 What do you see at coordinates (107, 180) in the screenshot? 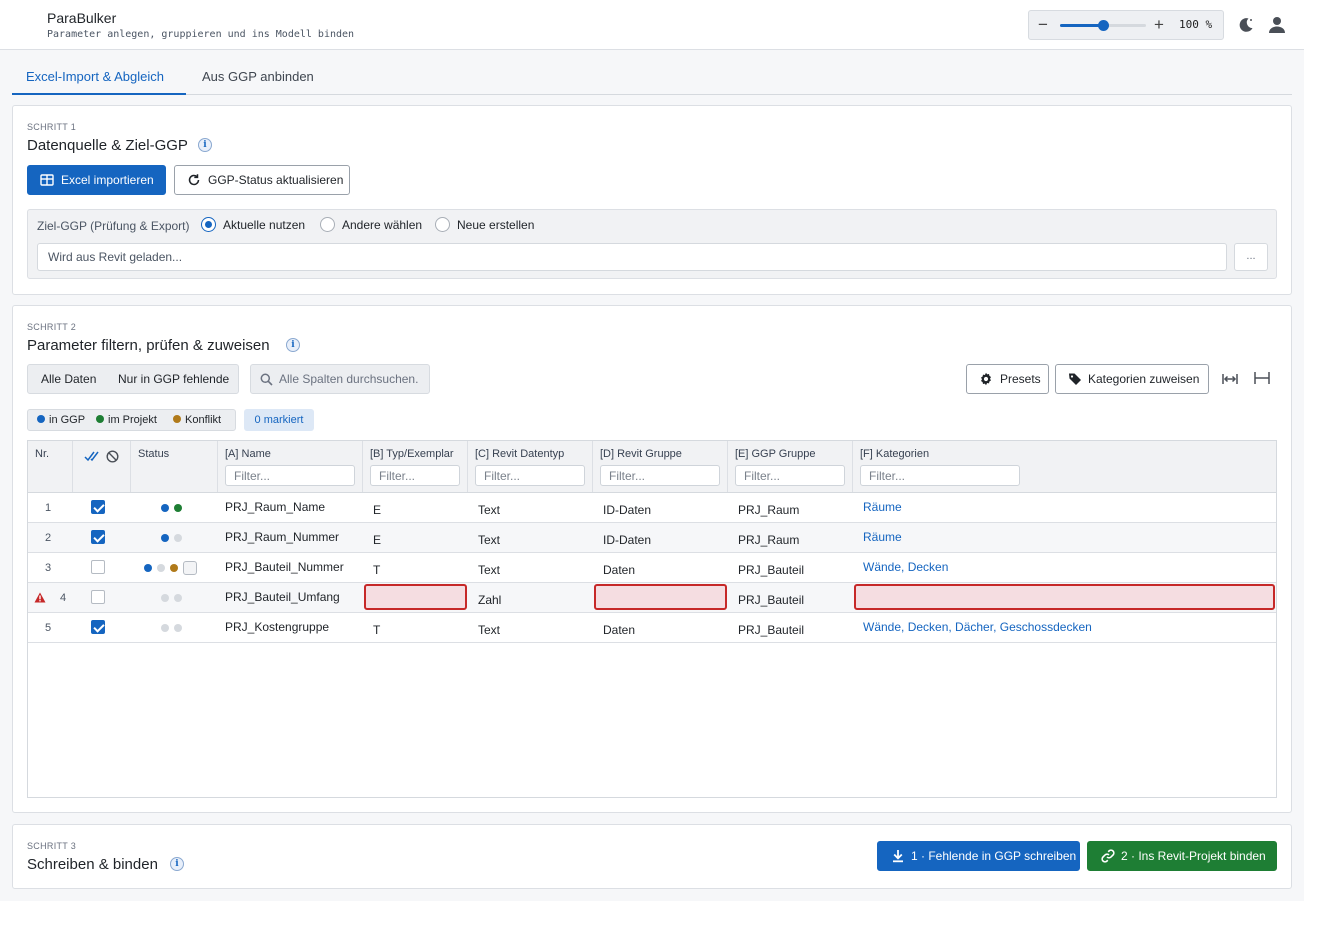
I see `excel-import-label: Excel importieren` at bounding box center [107, 180].